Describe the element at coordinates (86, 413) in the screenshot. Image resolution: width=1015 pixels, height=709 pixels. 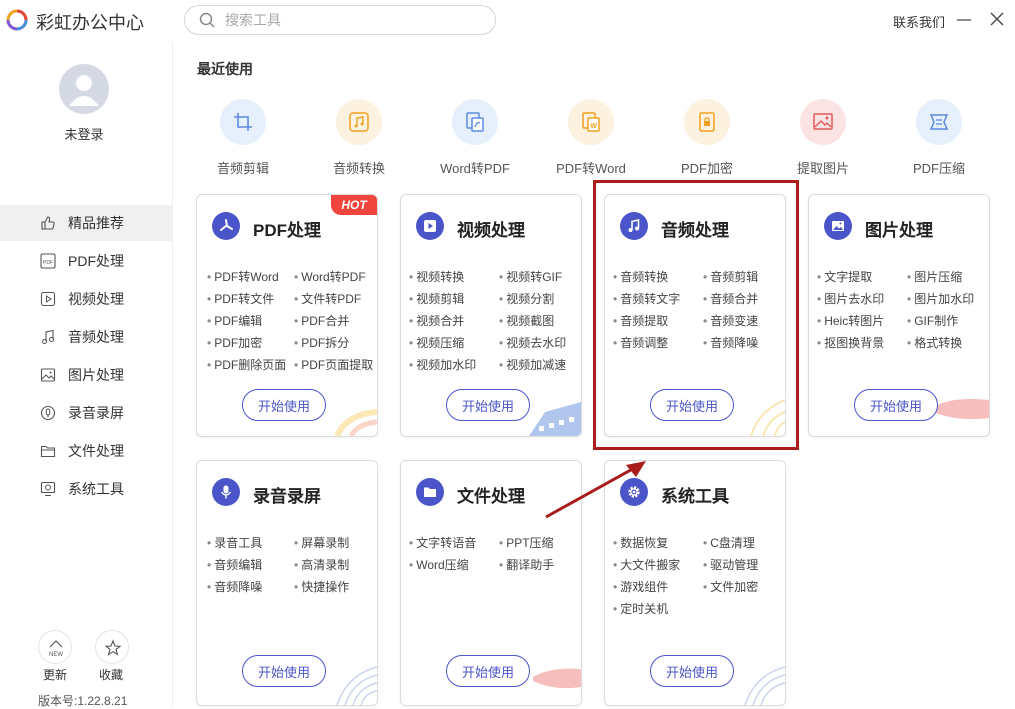
I see `sidebar-item-recording: 录音录屏` at that location.